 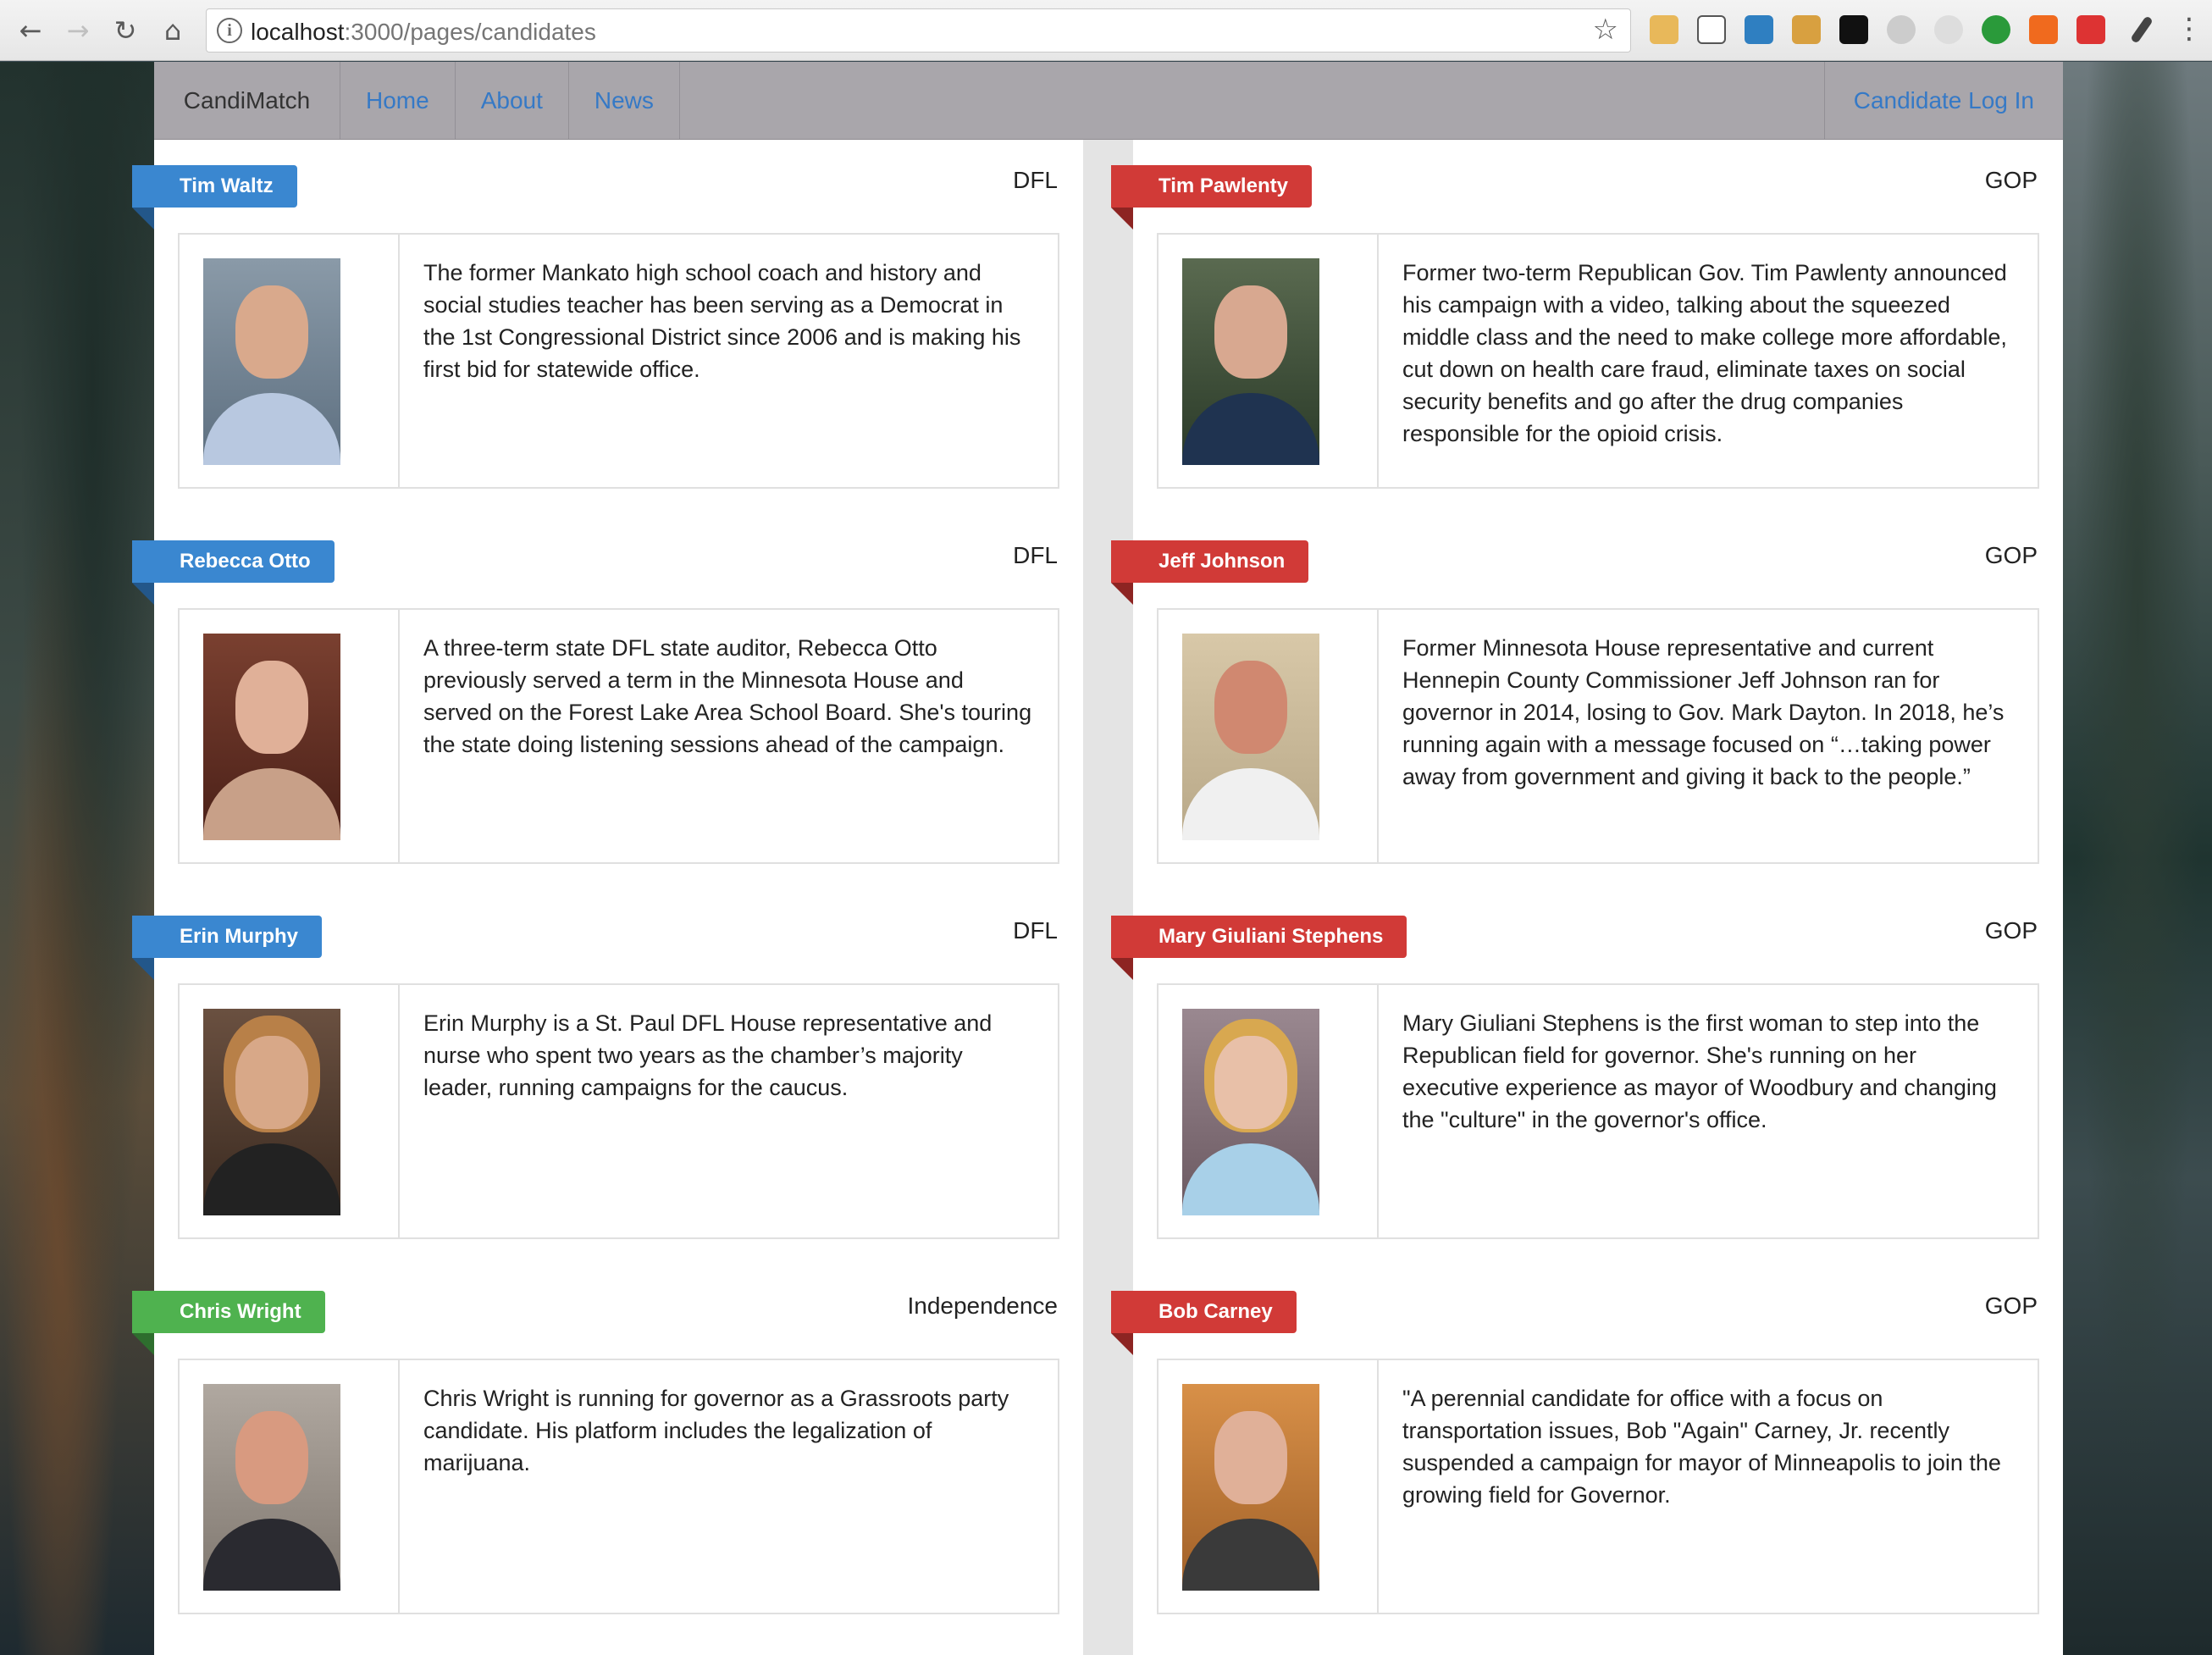 What do you see at coordinates (398, 100) in the screenshot?
I see `nav-home-link: Home` at bounding box center [398, 100].